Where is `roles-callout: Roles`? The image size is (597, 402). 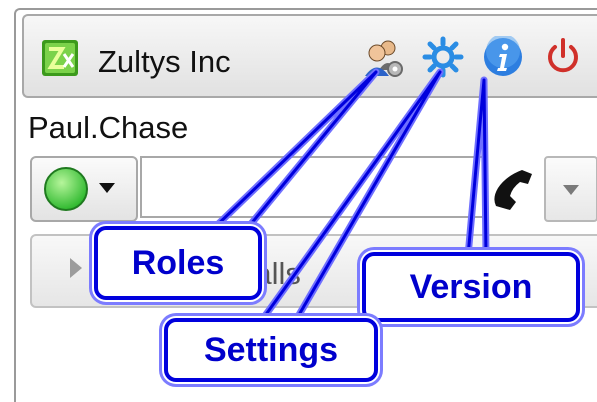
roles-callout: Roles is located at coordinates (178, 263).